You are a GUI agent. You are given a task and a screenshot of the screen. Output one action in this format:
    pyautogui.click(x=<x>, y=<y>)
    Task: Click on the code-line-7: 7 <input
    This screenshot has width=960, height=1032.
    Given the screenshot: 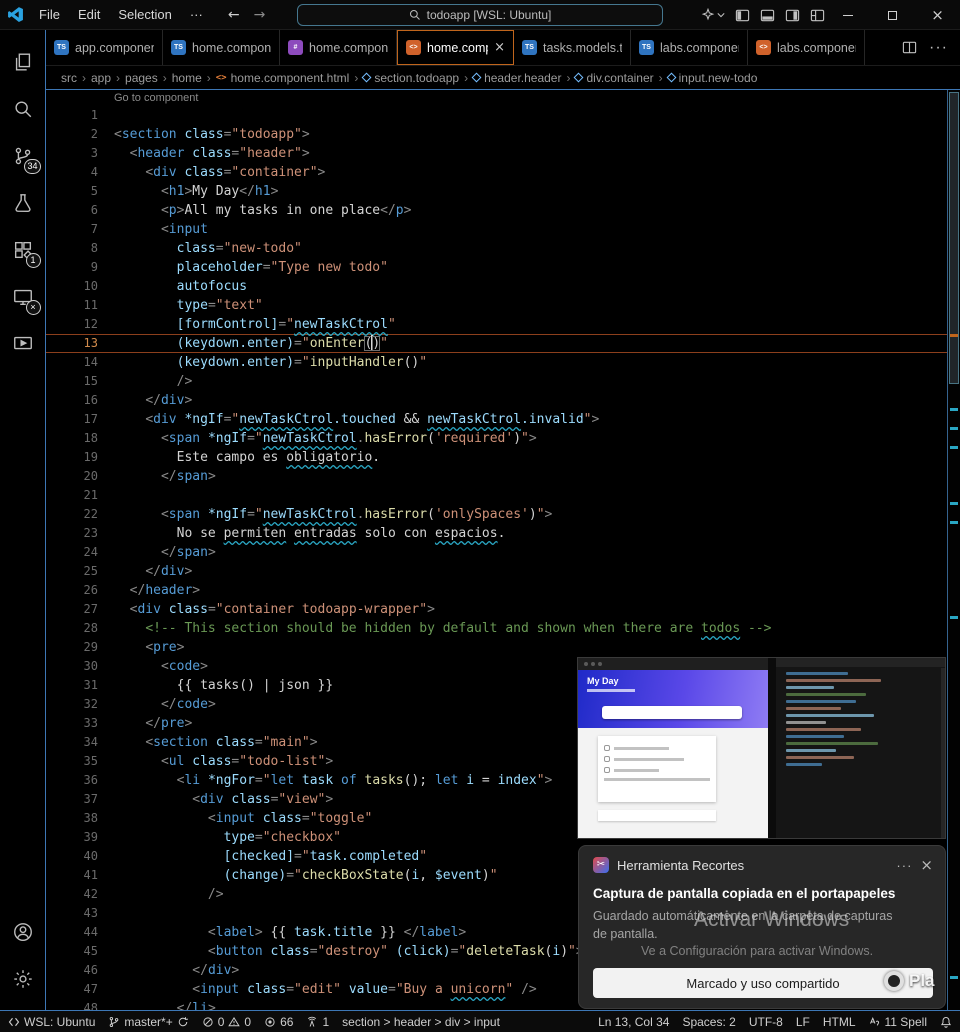 What is the action you would take?
    pyautogui.click(x=503, y=229)
    